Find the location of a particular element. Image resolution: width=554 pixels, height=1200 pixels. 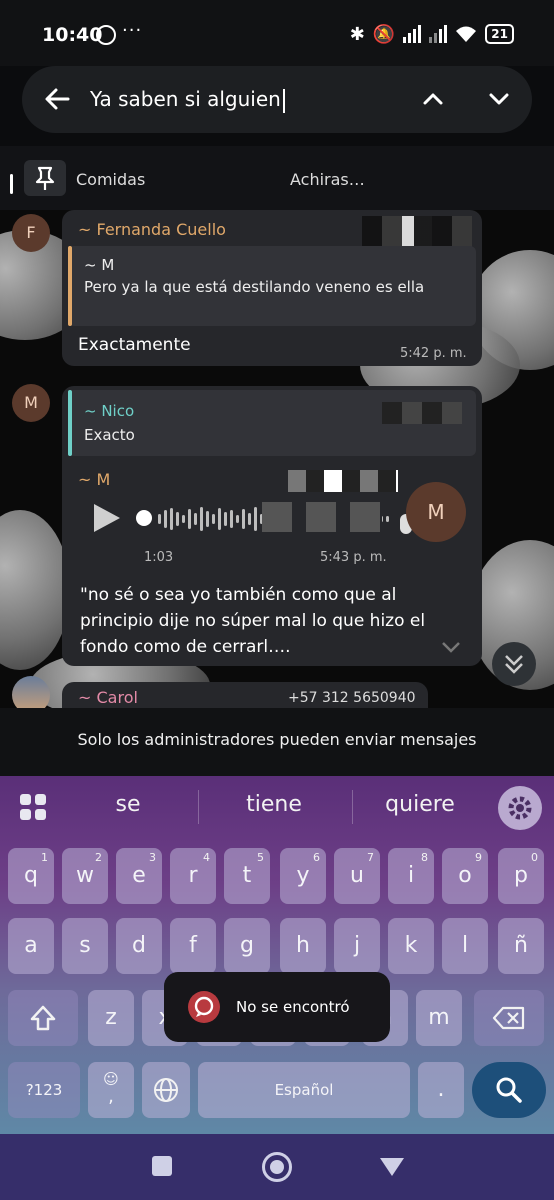

key-hint: 8 is located at coordinates (424, 857).